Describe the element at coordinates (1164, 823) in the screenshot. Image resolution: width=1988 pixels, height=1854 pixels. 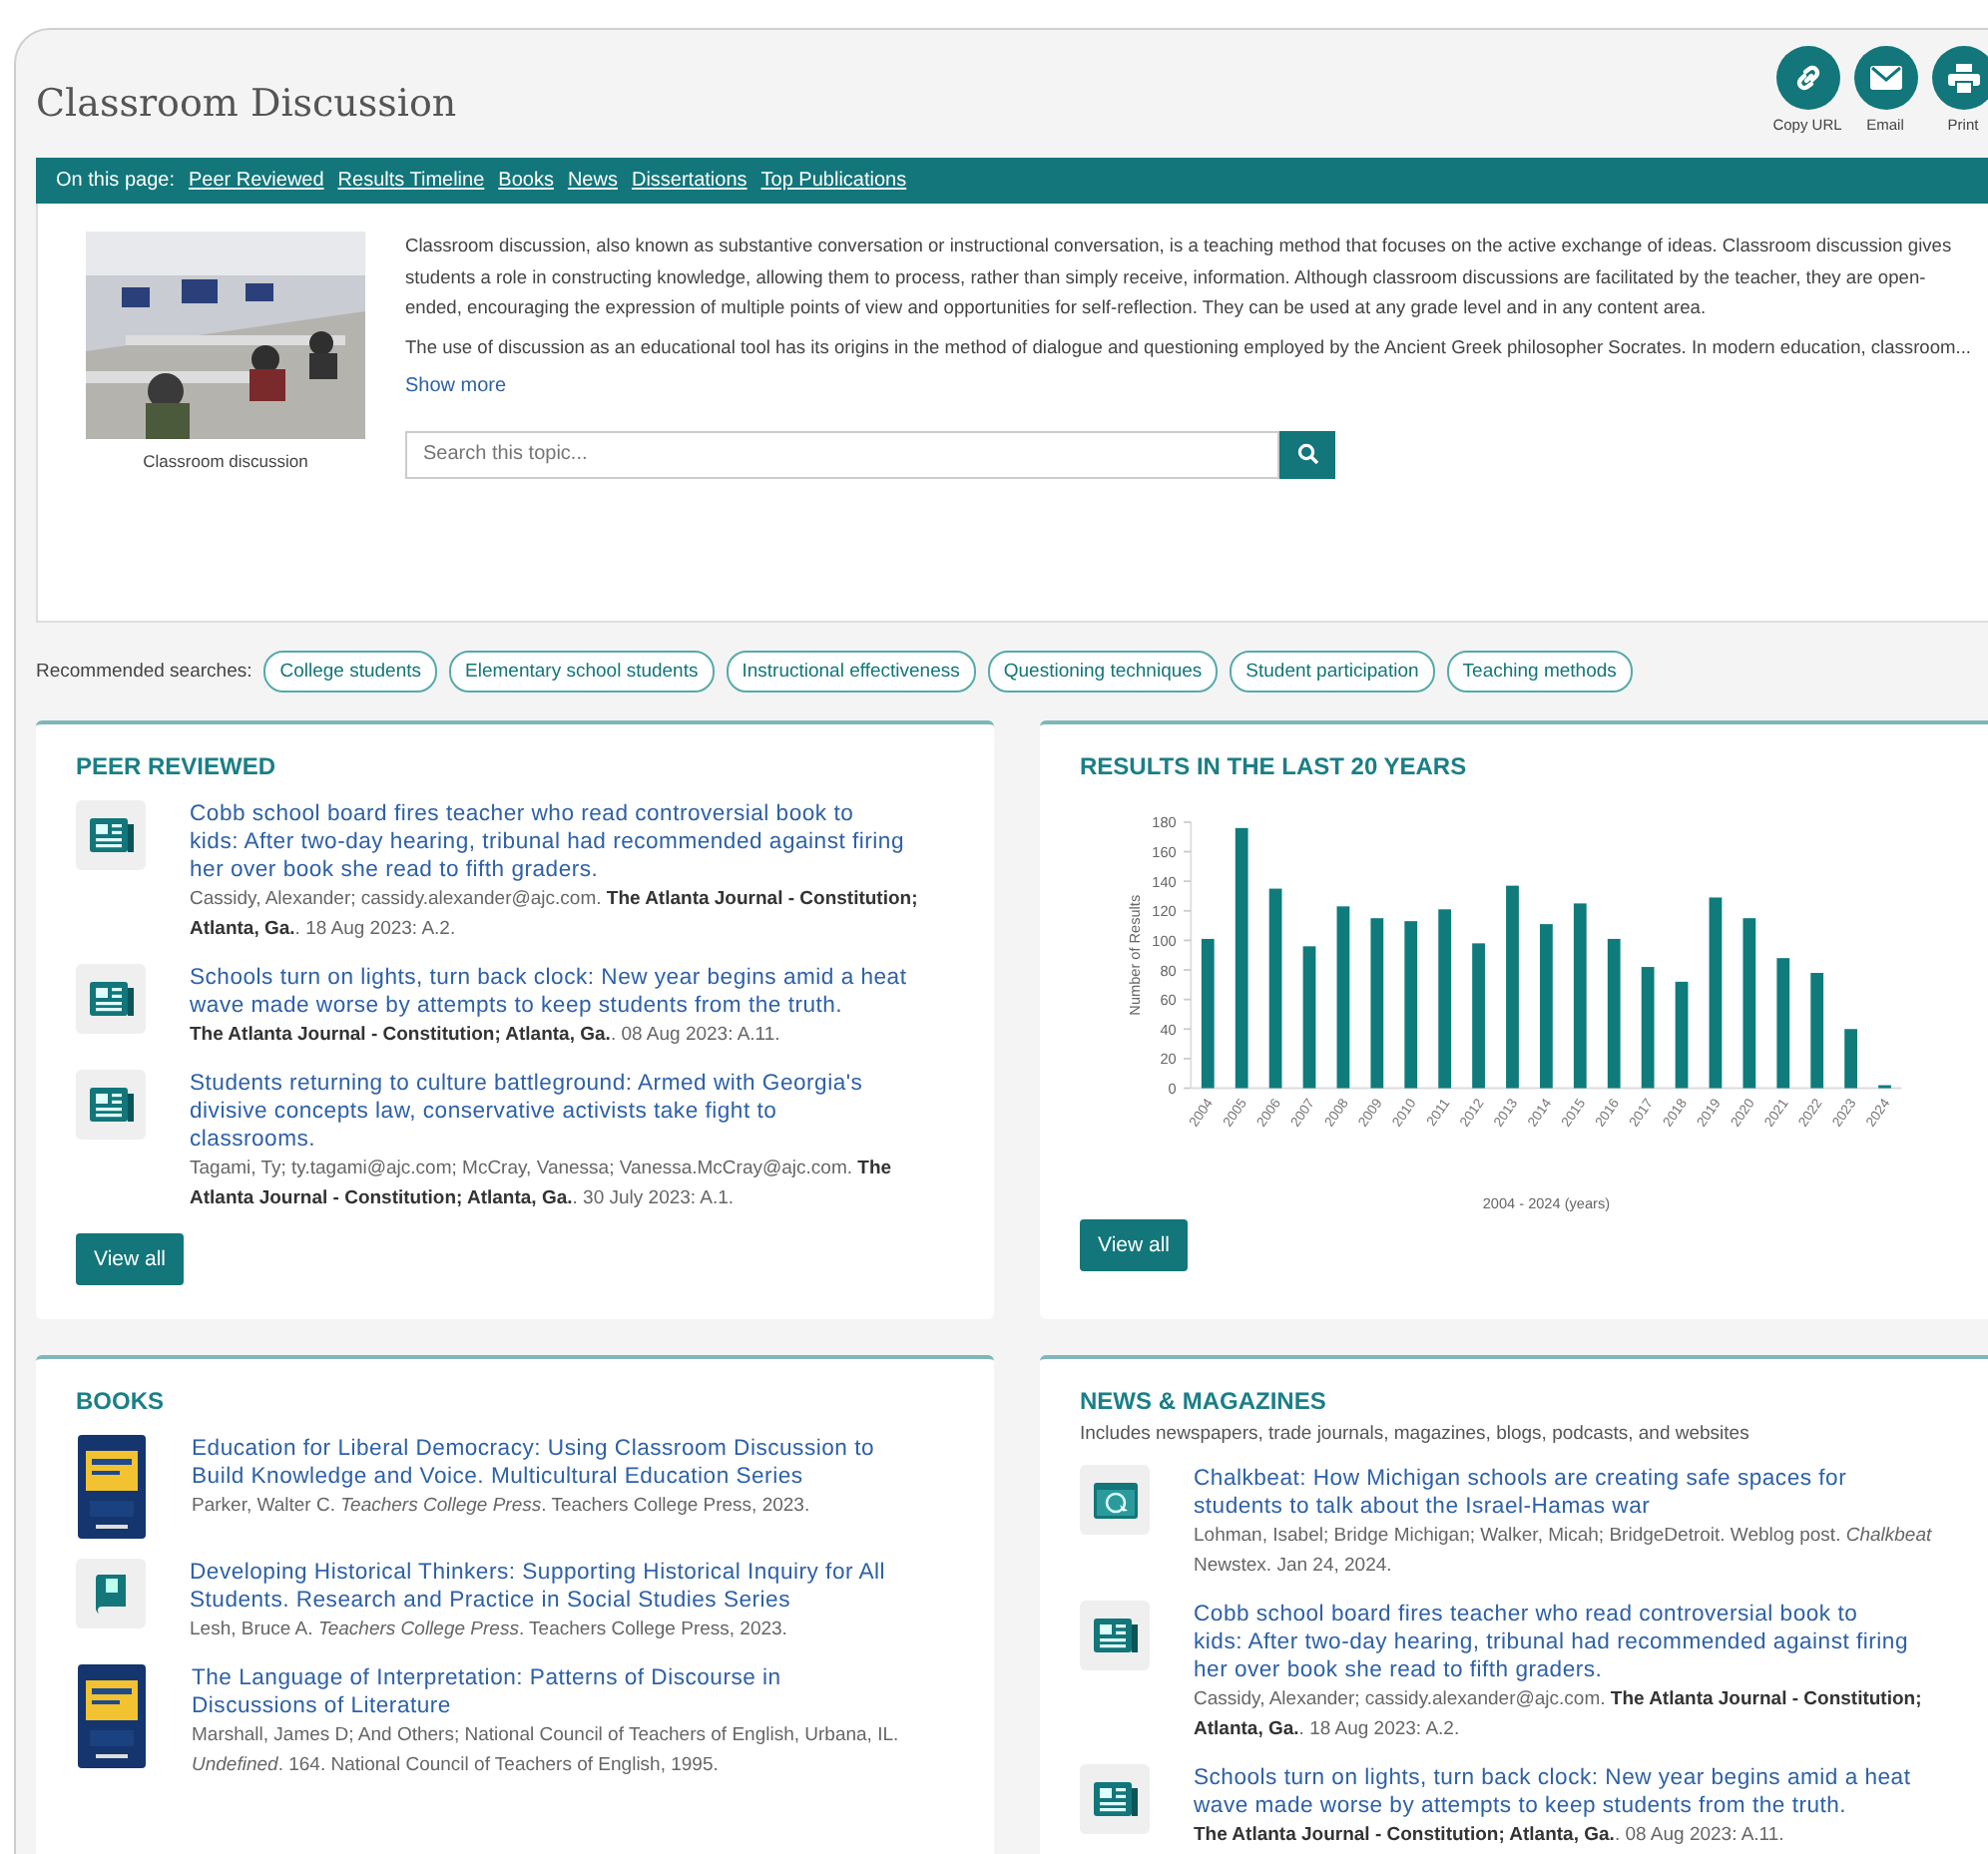
I see `axis-tick-label: 180` at that location.